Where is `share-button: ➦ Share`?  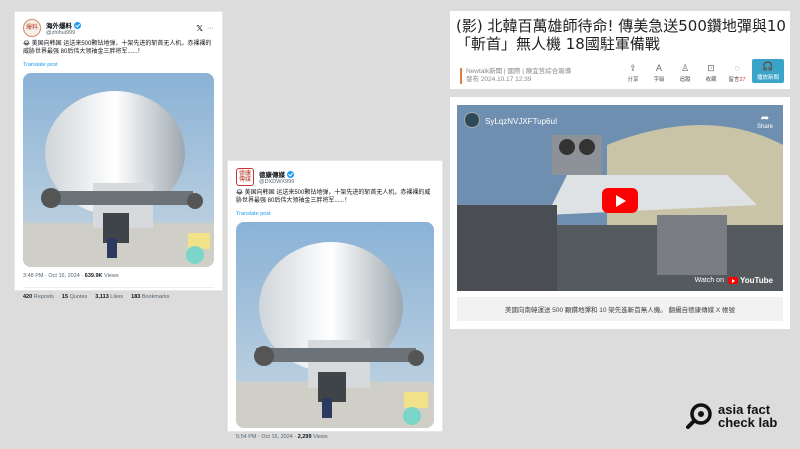
share-button: ➦ Share is located at coordinates (765, 121).